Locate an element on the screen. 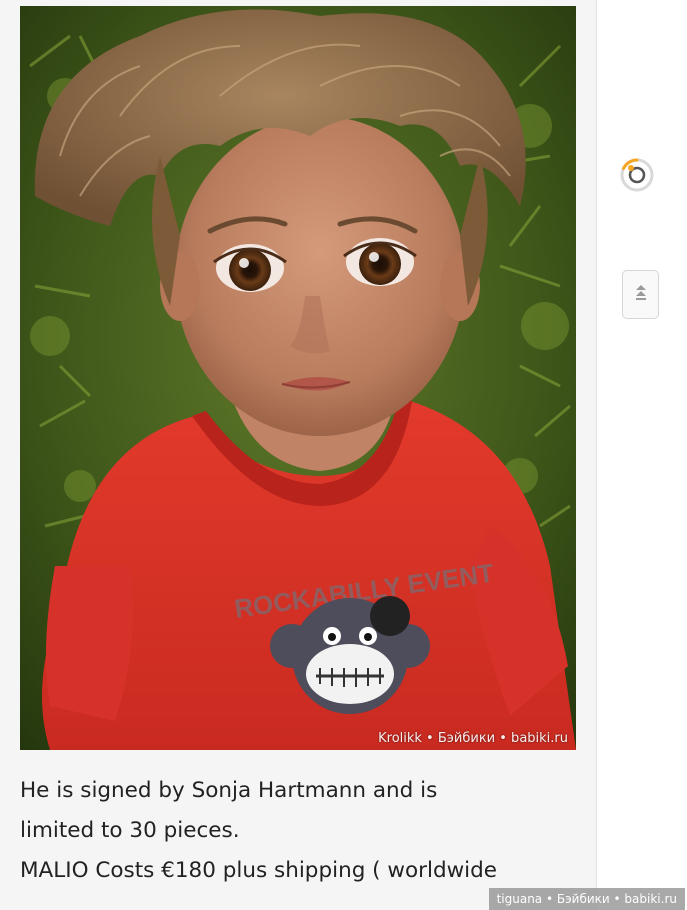 The width and height of the screenshot is (687, 910). double-chevron-up-icon is located at coordinates (641, 294).